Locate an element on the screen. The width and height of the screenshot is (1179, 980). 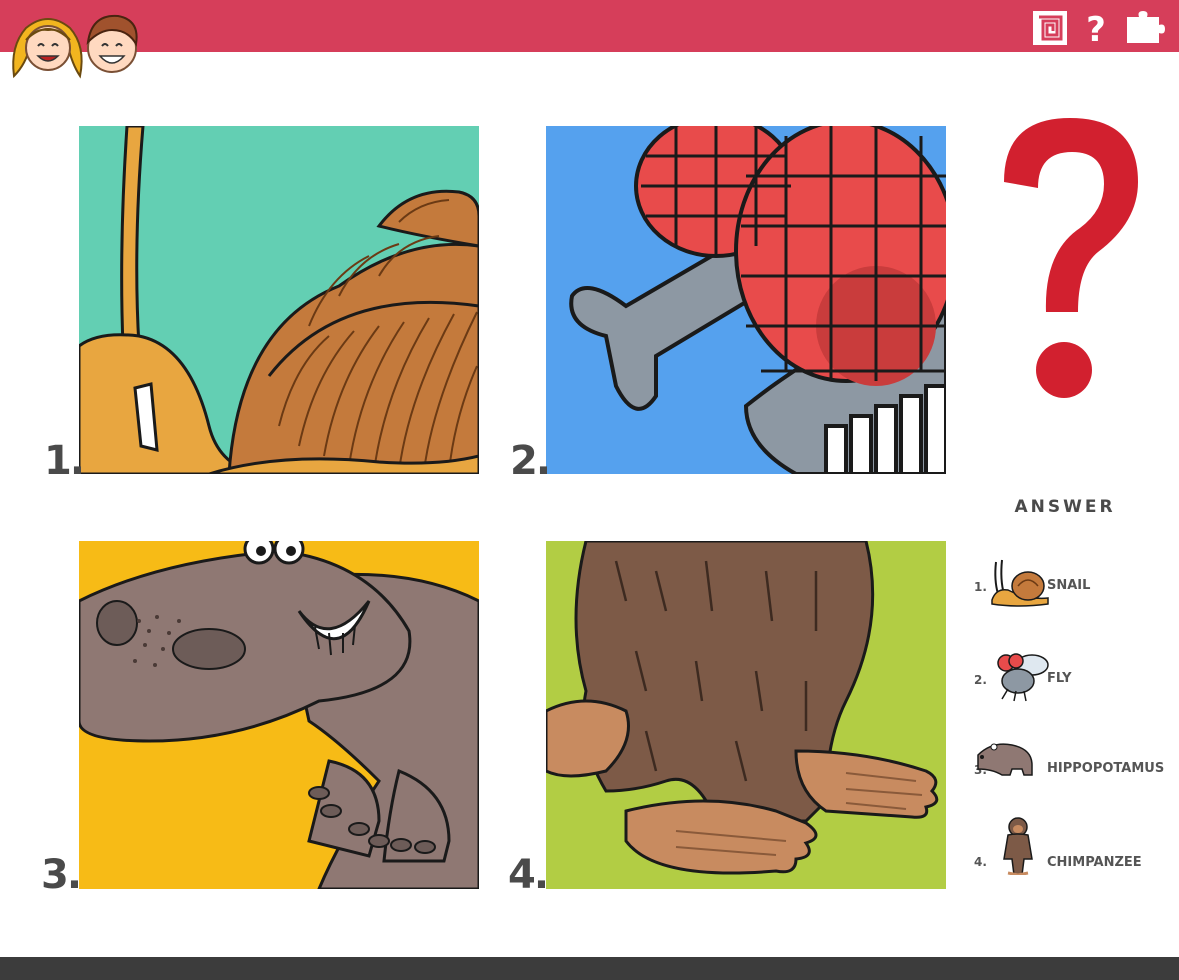
picture-panel-snail is located at coordinates (279, 300).